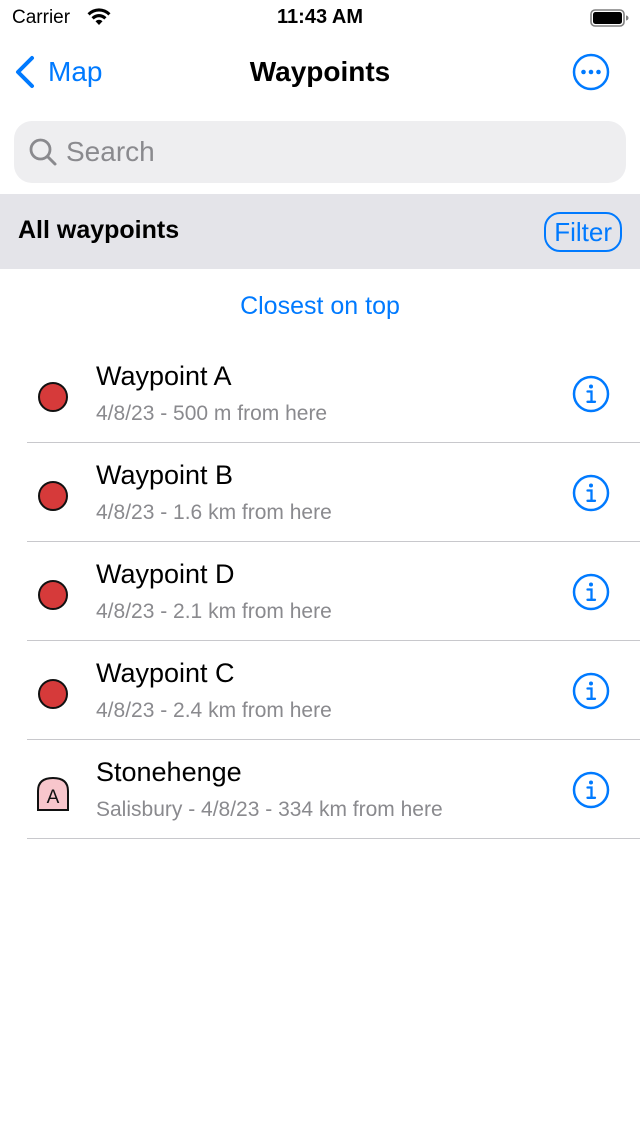 The height and width of the screenshot is (1136, 640). I want to click on row-divider, so click(333, 838).